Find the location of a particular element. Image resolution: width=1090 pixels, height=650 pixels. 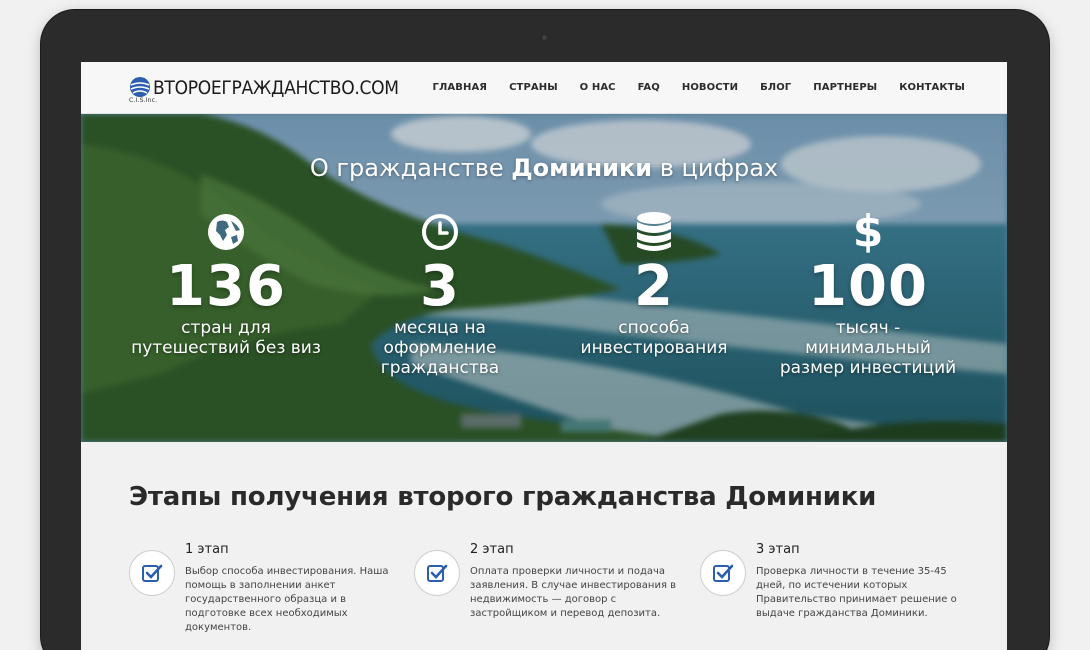

stat-number: 136 is located at coordinates (226, 286).